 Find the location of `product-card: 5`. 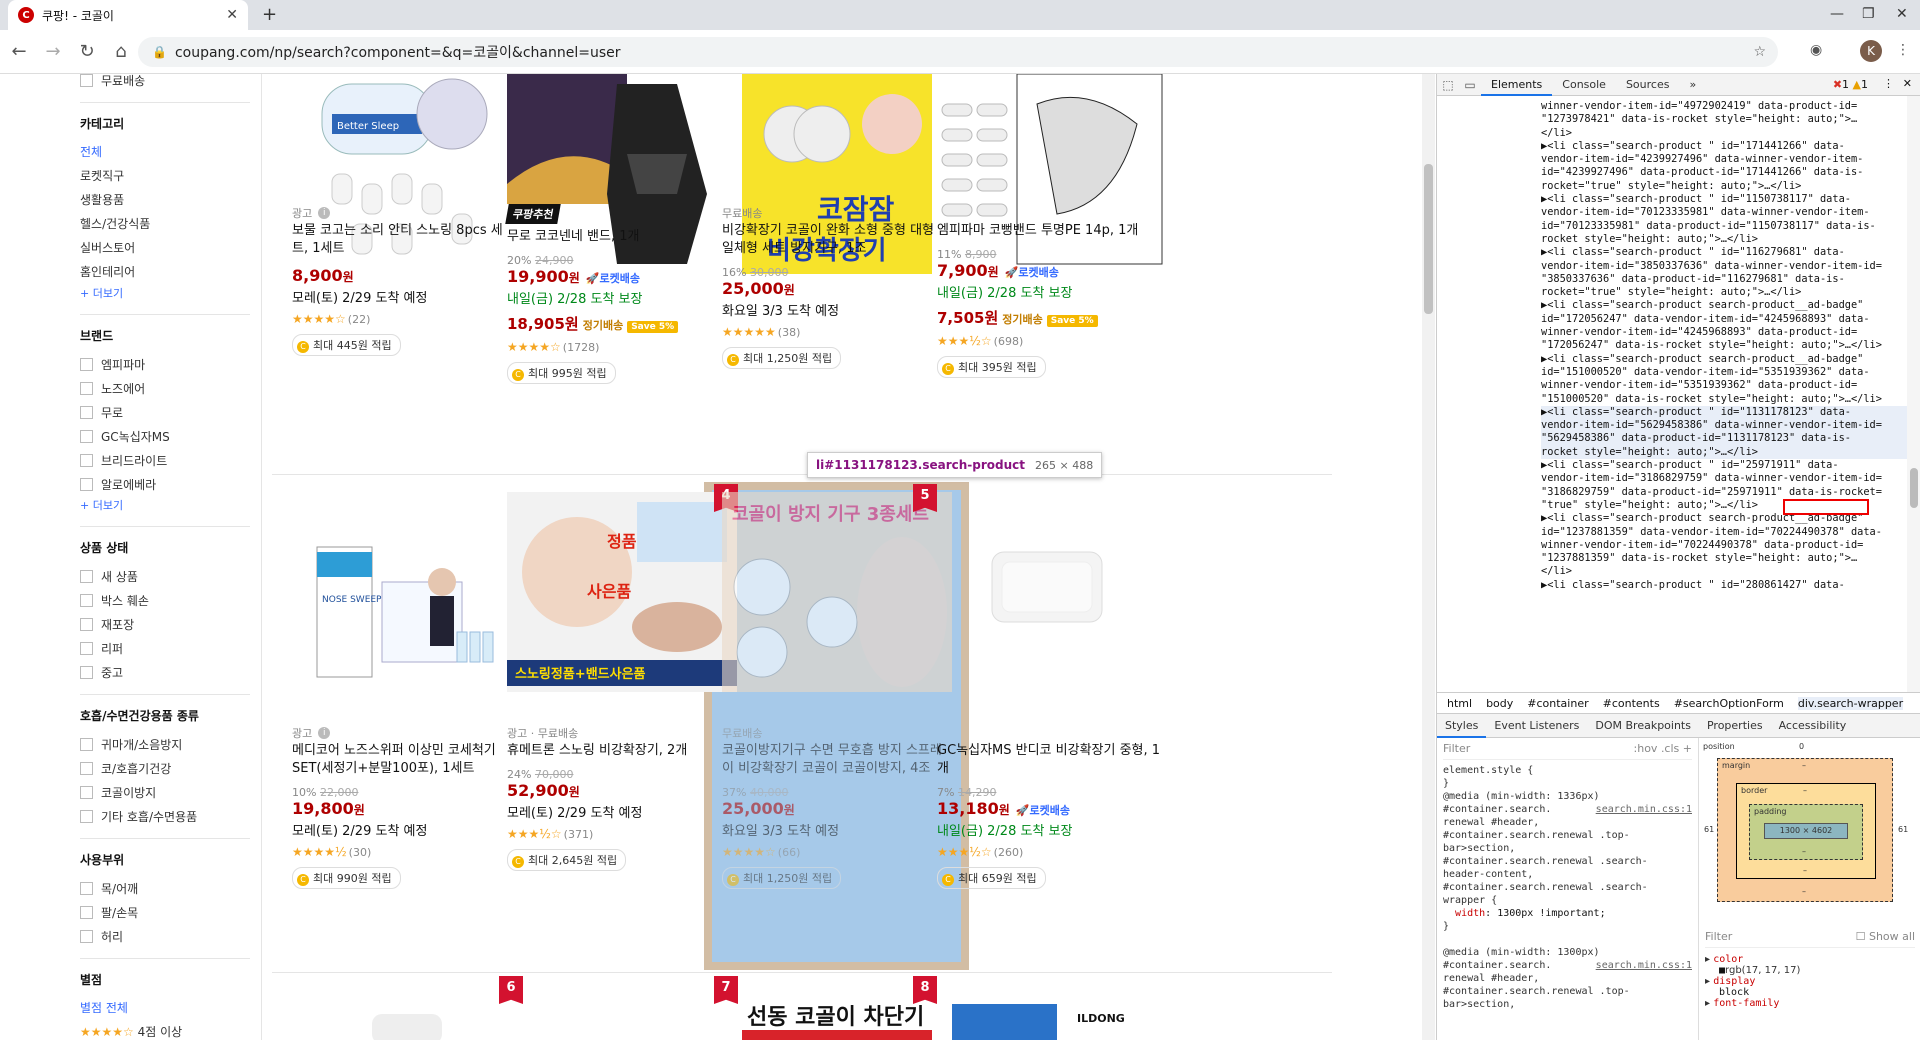

product-card: 5 is located at coordinates (1047, 588).